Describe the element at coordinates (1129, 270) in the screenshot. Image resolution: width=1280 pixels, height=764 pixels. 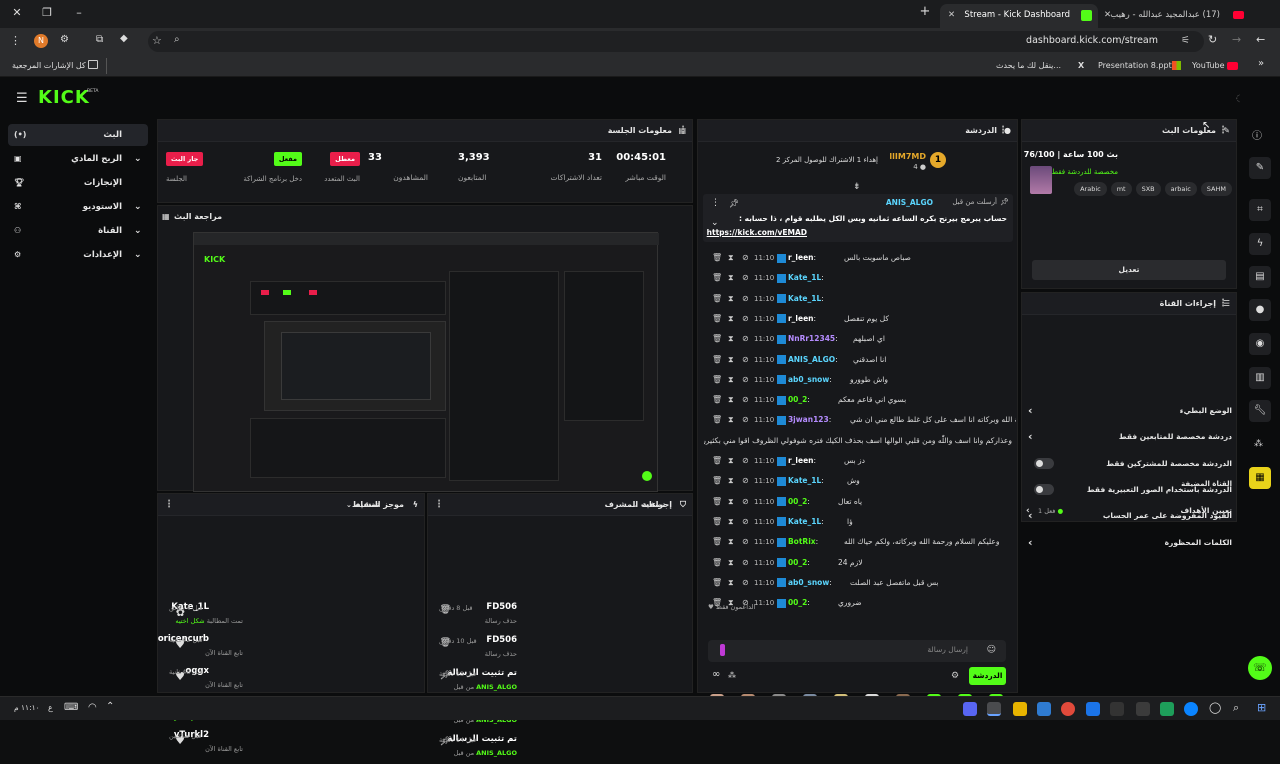
I see `edit-stream-info-button: تعديل` at that location.